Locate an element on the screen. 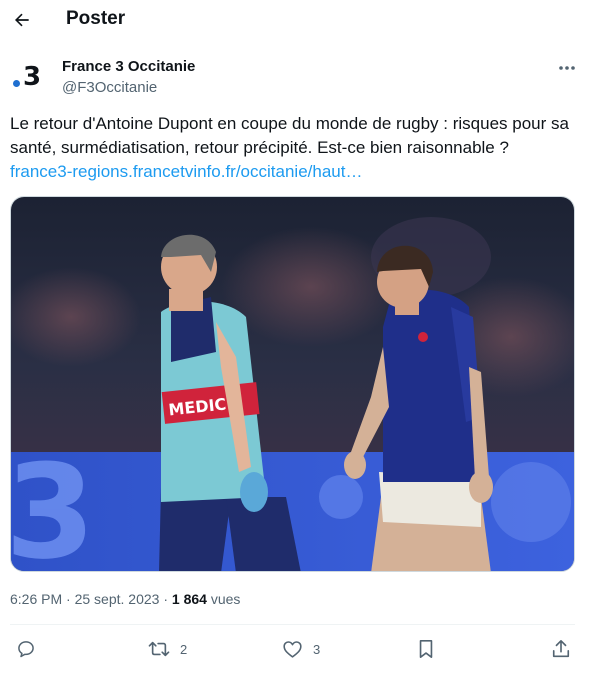 This screenshot has height=680, width=591. bookmark-button is located at coordinates (426, 649).